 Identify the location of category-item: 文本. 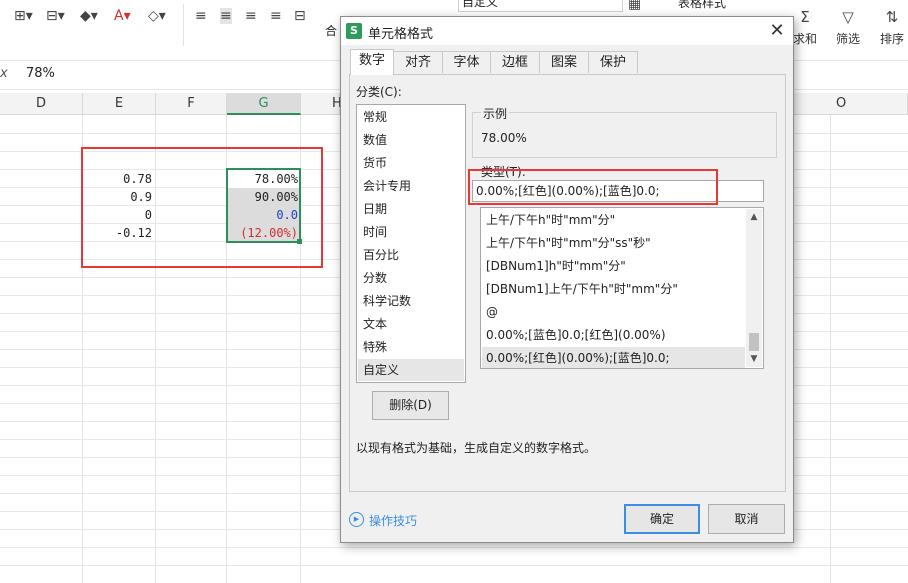
(411, 324).